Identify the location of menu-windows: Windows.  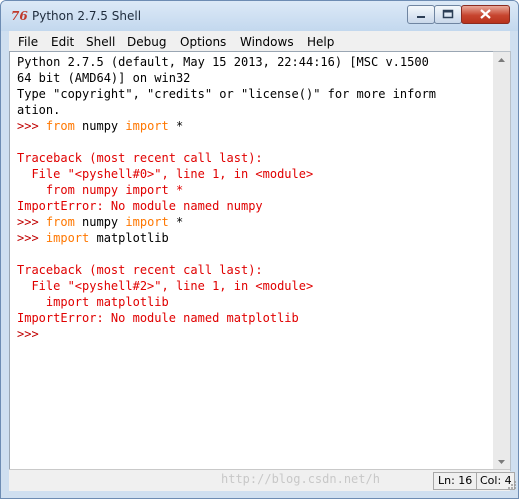
(267, 42).